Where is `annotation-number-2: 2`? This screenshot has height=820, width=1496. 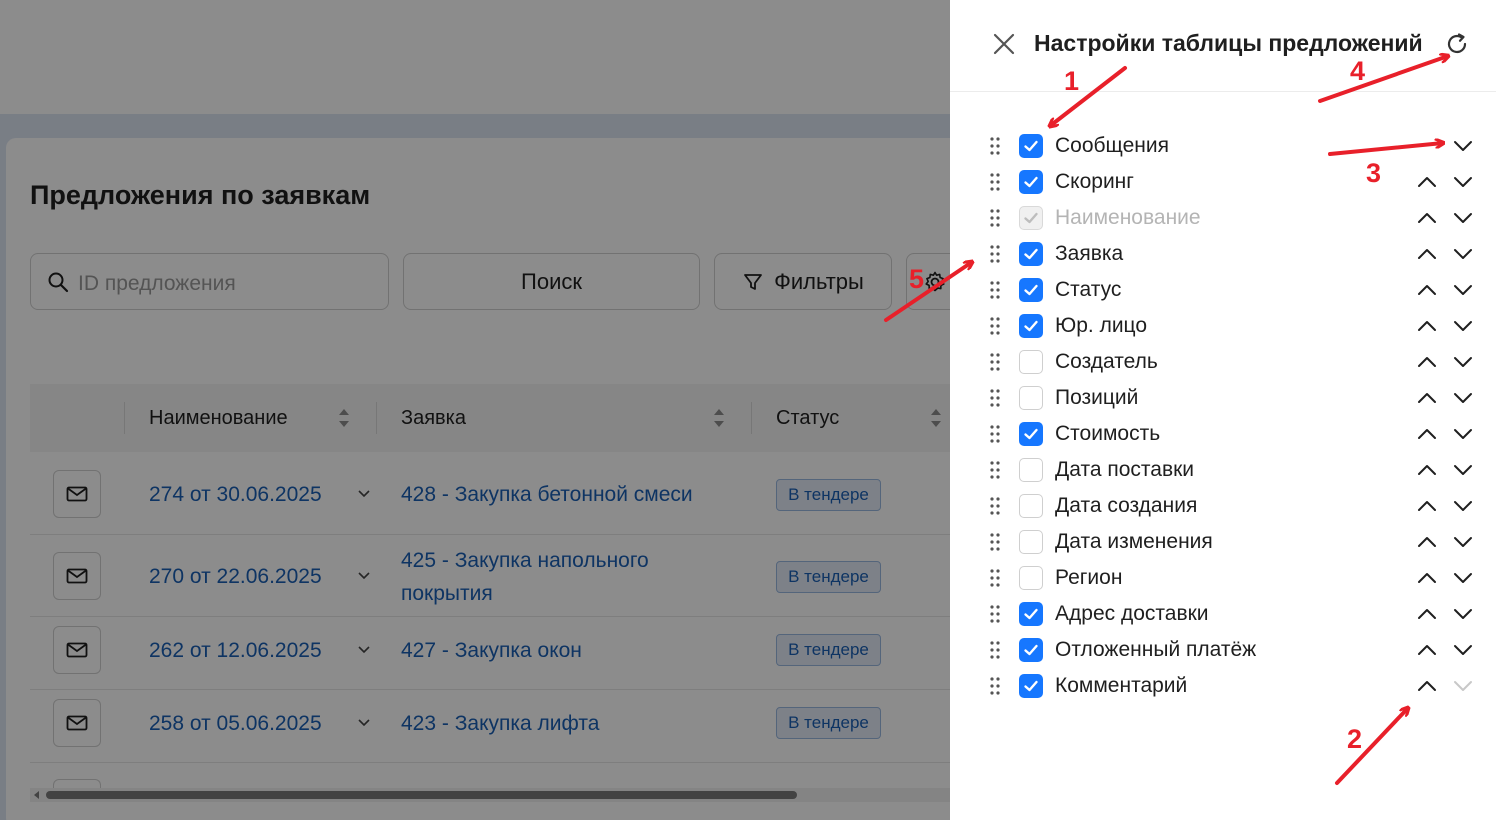
annotation-number-2: 2 is located at coordinates (1355, 739).